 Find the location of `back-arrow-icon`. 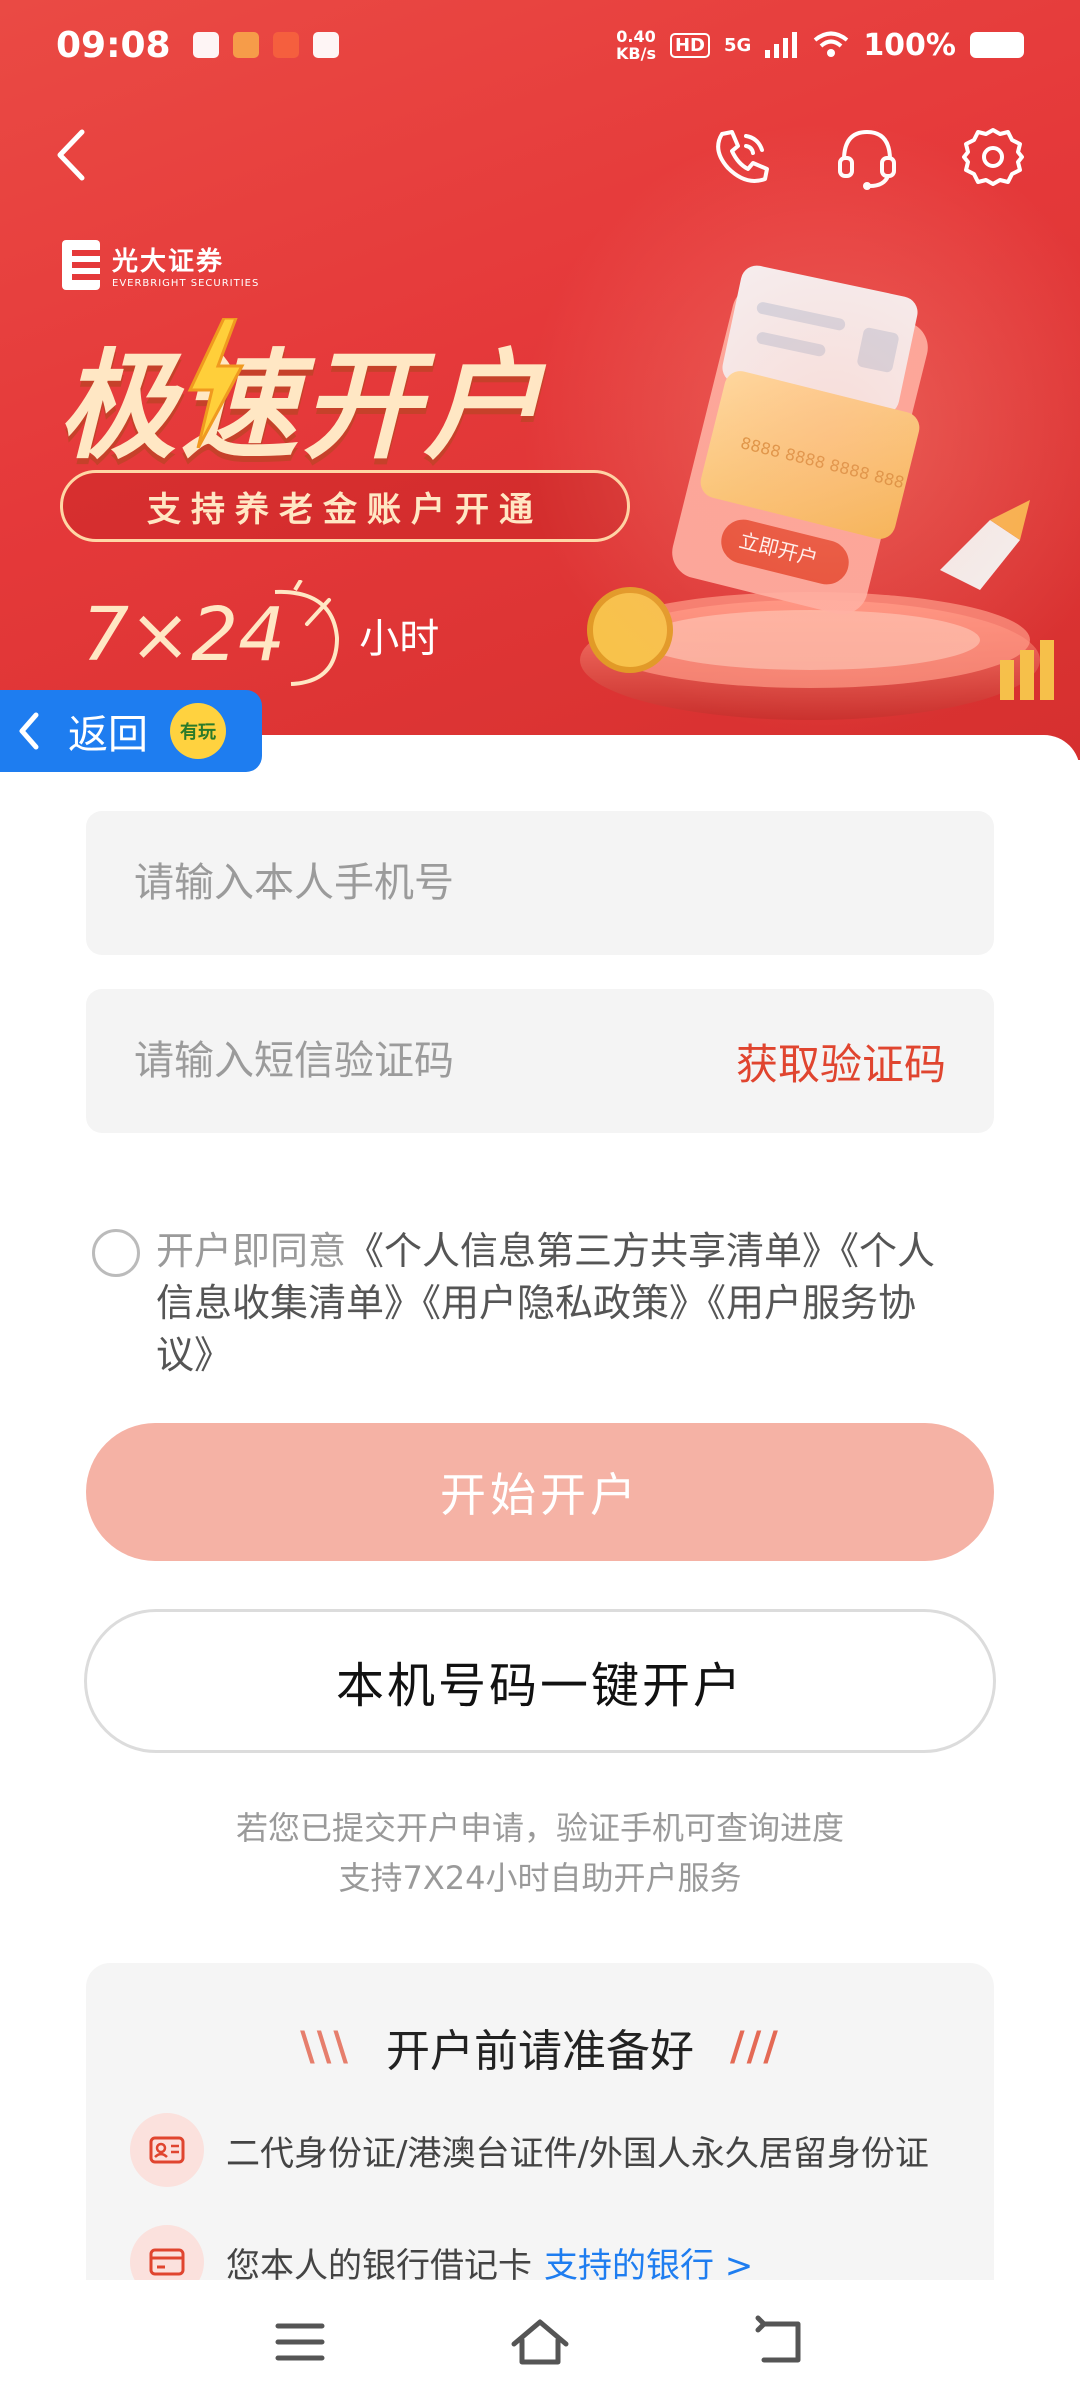

back-arrow-icon is located at coordinates (778, 2339).